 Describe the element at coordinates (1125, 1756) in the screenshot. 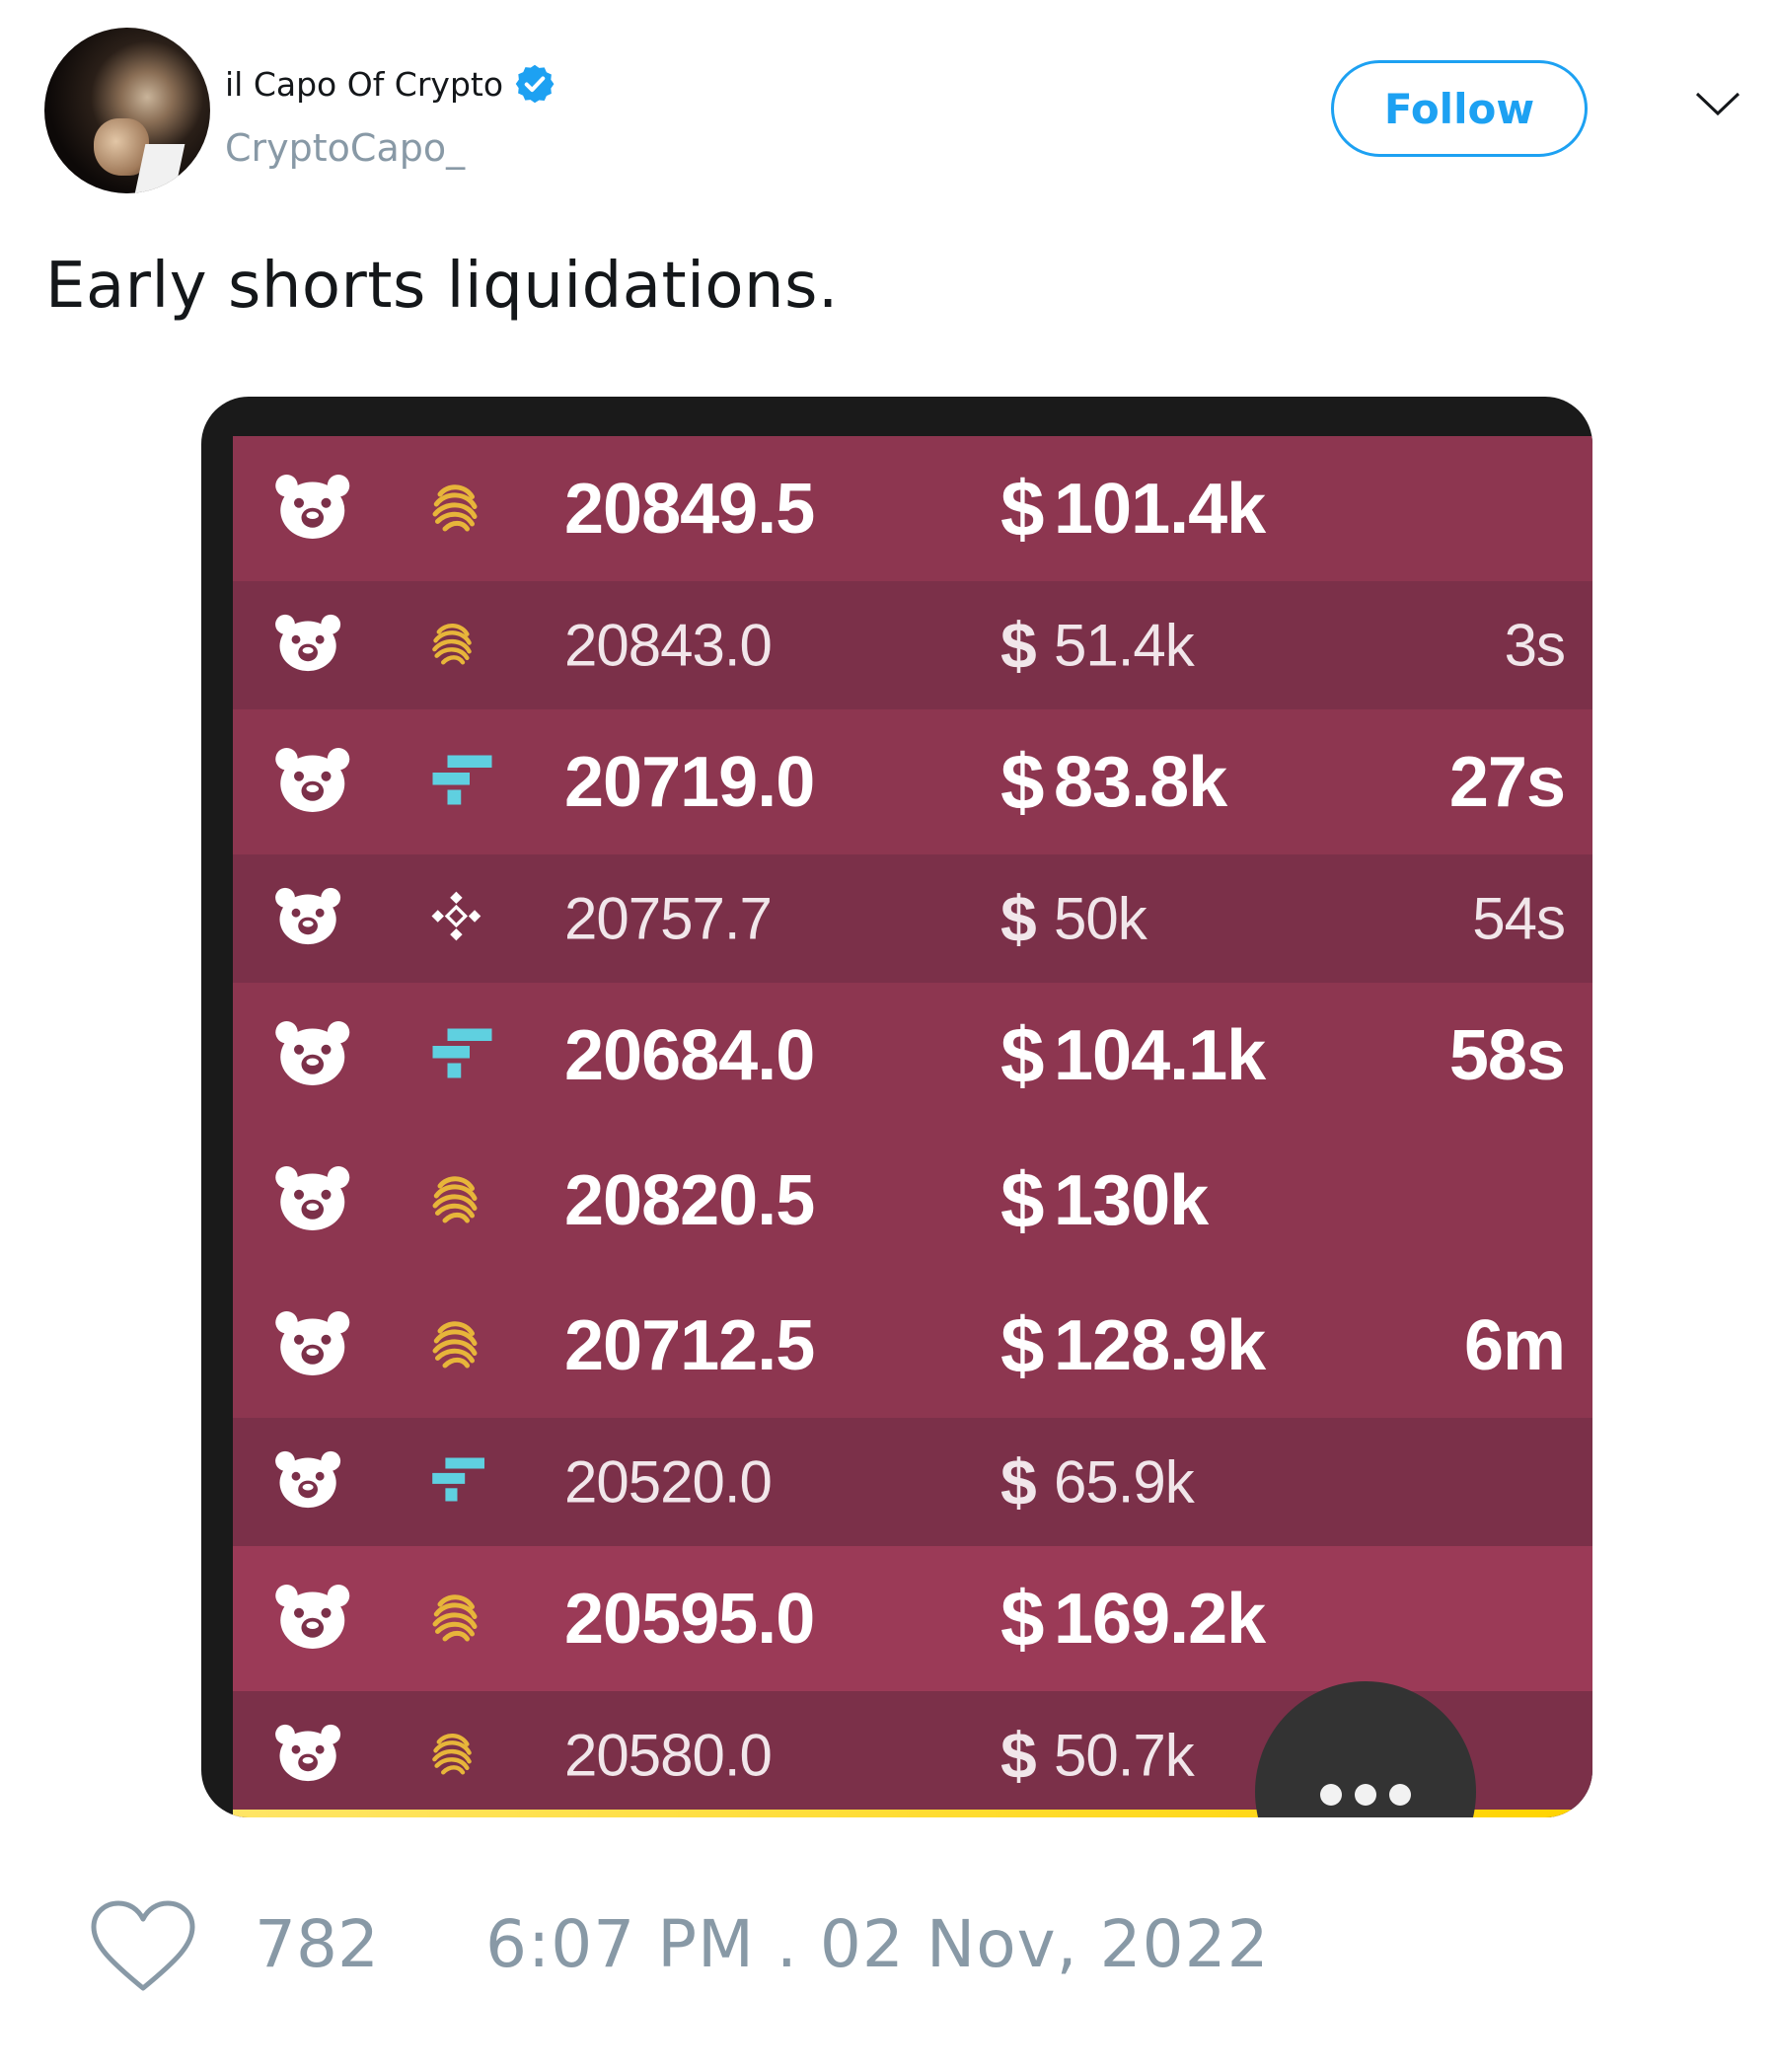

I see `liquidation-amount: 50.7k` at that location.